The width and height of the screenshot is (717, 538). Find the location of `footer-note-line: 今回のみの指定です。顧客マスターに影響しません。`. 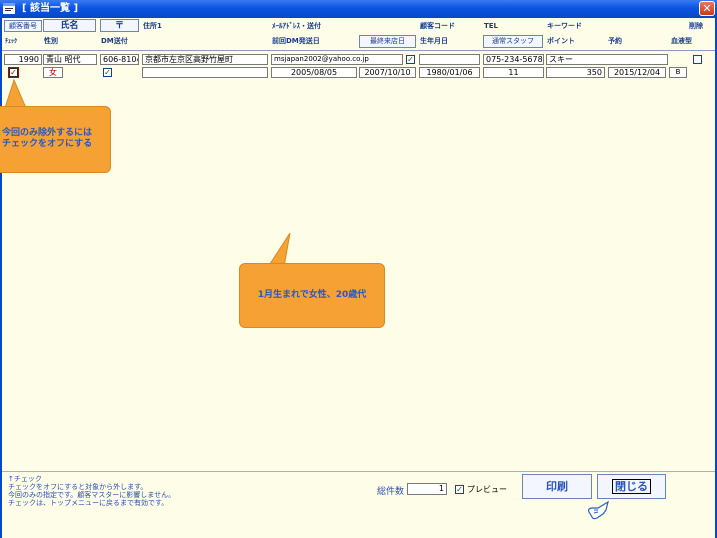

footer-note-line: 今回のみの指定です。顧客マスターに影響しません。 is located at coordinates (92, 495).